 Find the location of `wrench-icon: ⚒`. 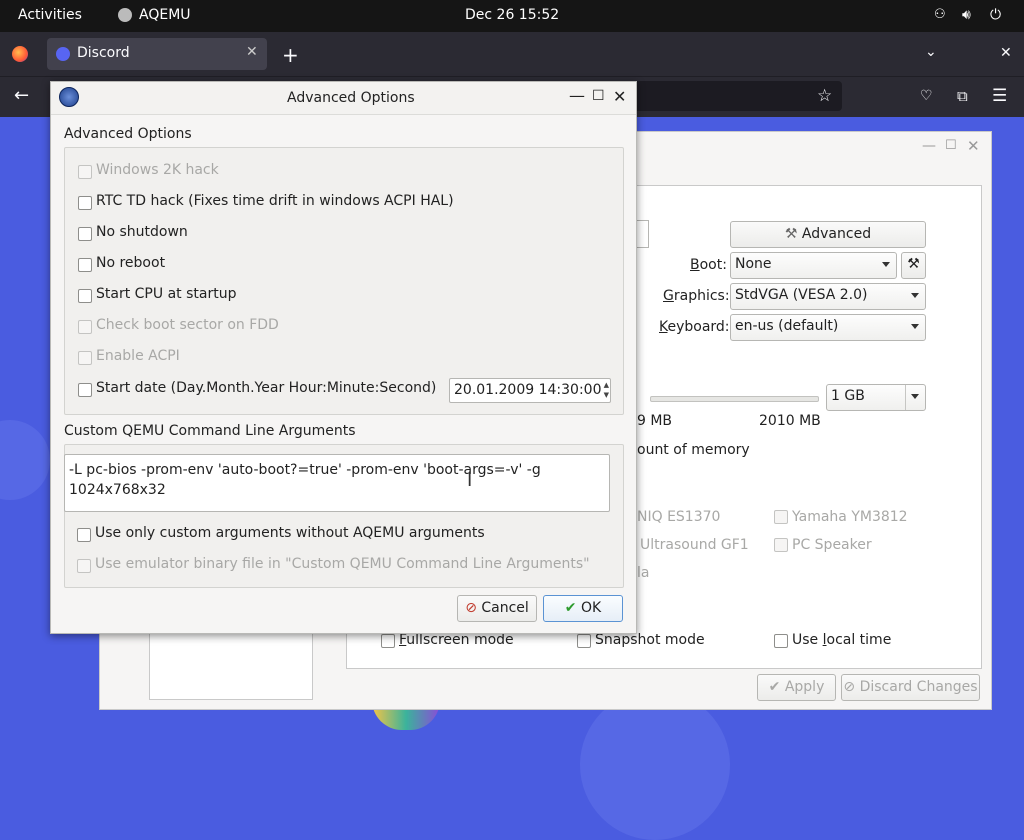

wrench-icon: ⚒ is located at coordinates (913, 264).